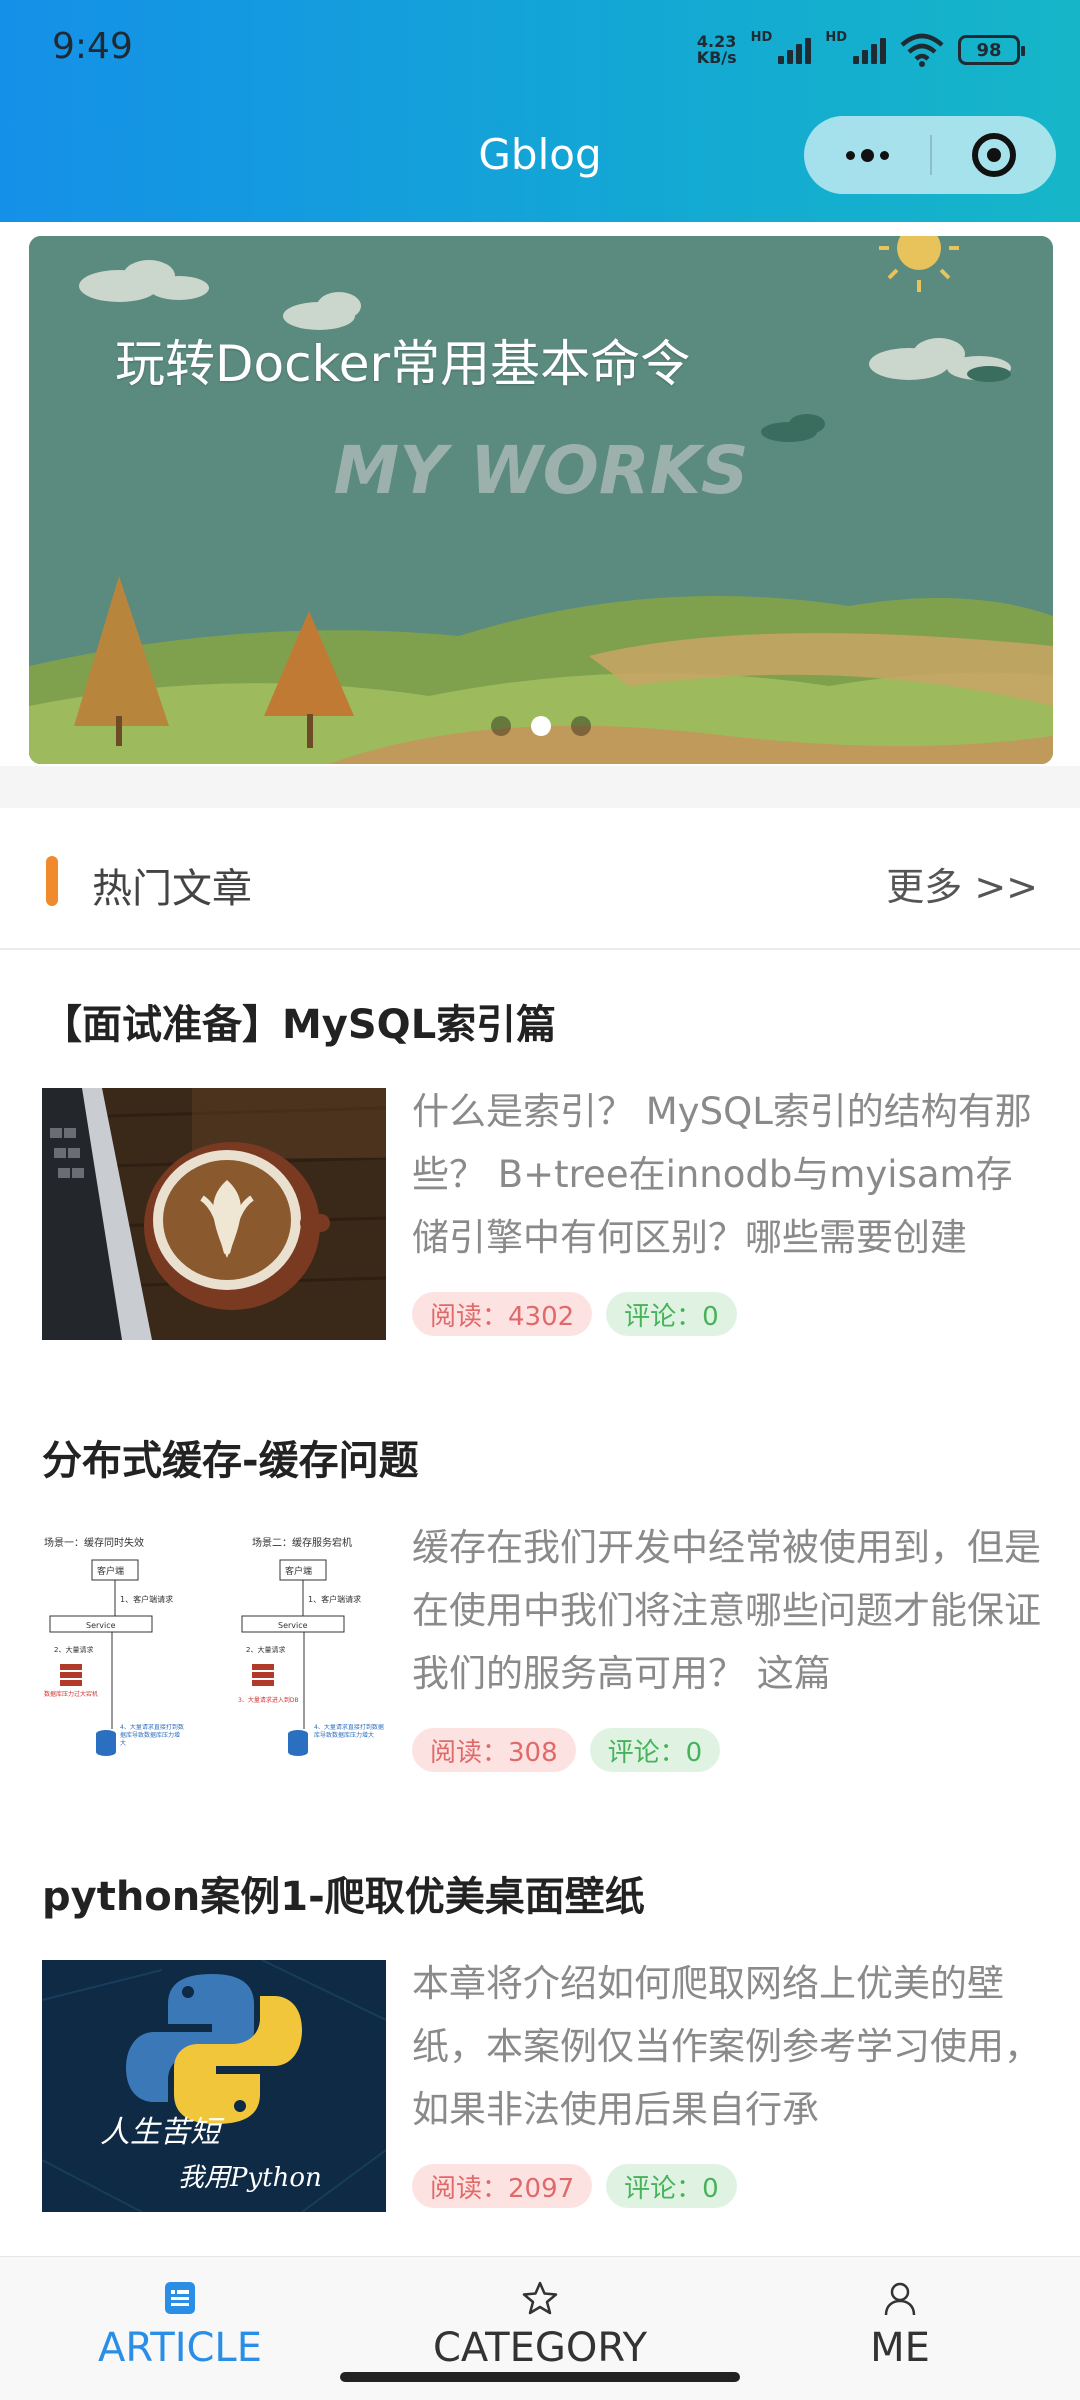 The image size is (1080, 2400). What do you see at coordinates (502, 2186) in the screenshot?
I see `read-count-badge: 阅读：2097` at bounding box center [502, 2186].